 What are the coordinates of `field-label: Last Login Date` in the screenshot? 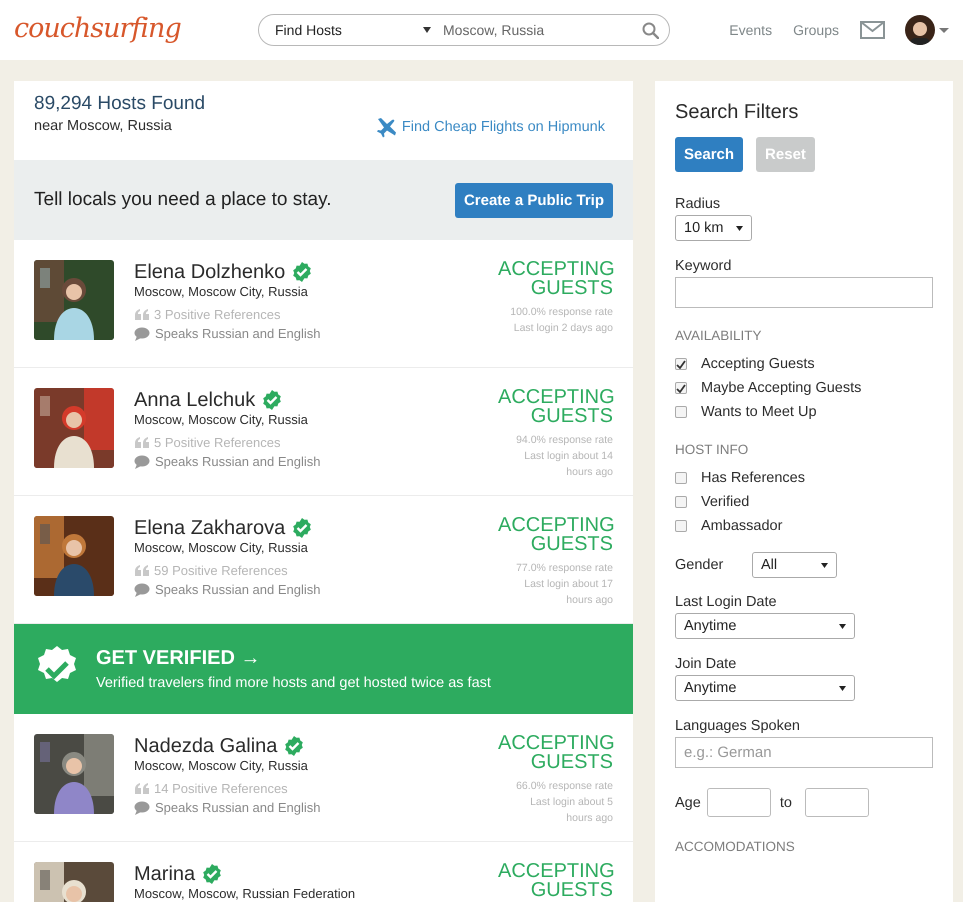 It's located at (726, 602).